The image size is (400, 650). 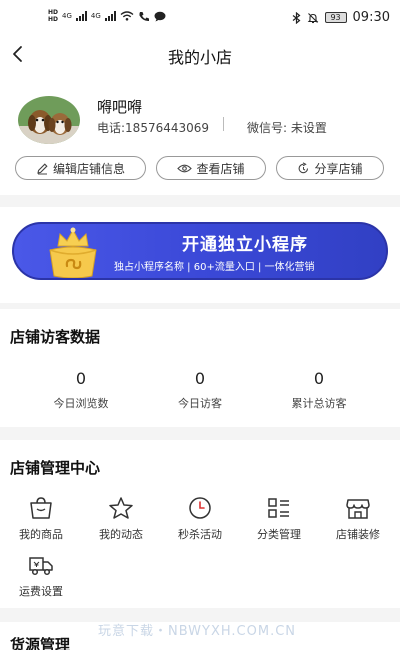 What do you see at coordinates (304, 167) in the screenshot?
I see `share-icon` at bounding box center [304, 167].